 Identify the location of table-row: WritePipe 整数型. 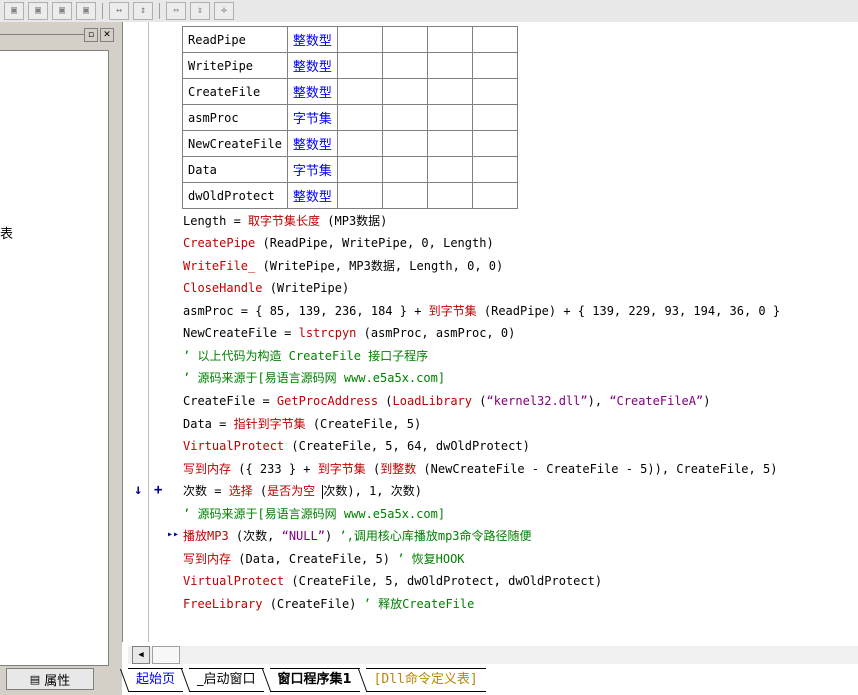
(350, 65).